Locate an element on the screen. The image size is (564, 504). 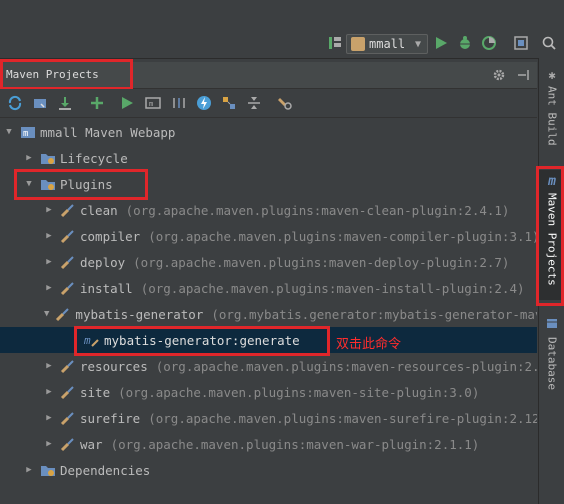
skip-tests-icon is located at coordinates (179, 103).